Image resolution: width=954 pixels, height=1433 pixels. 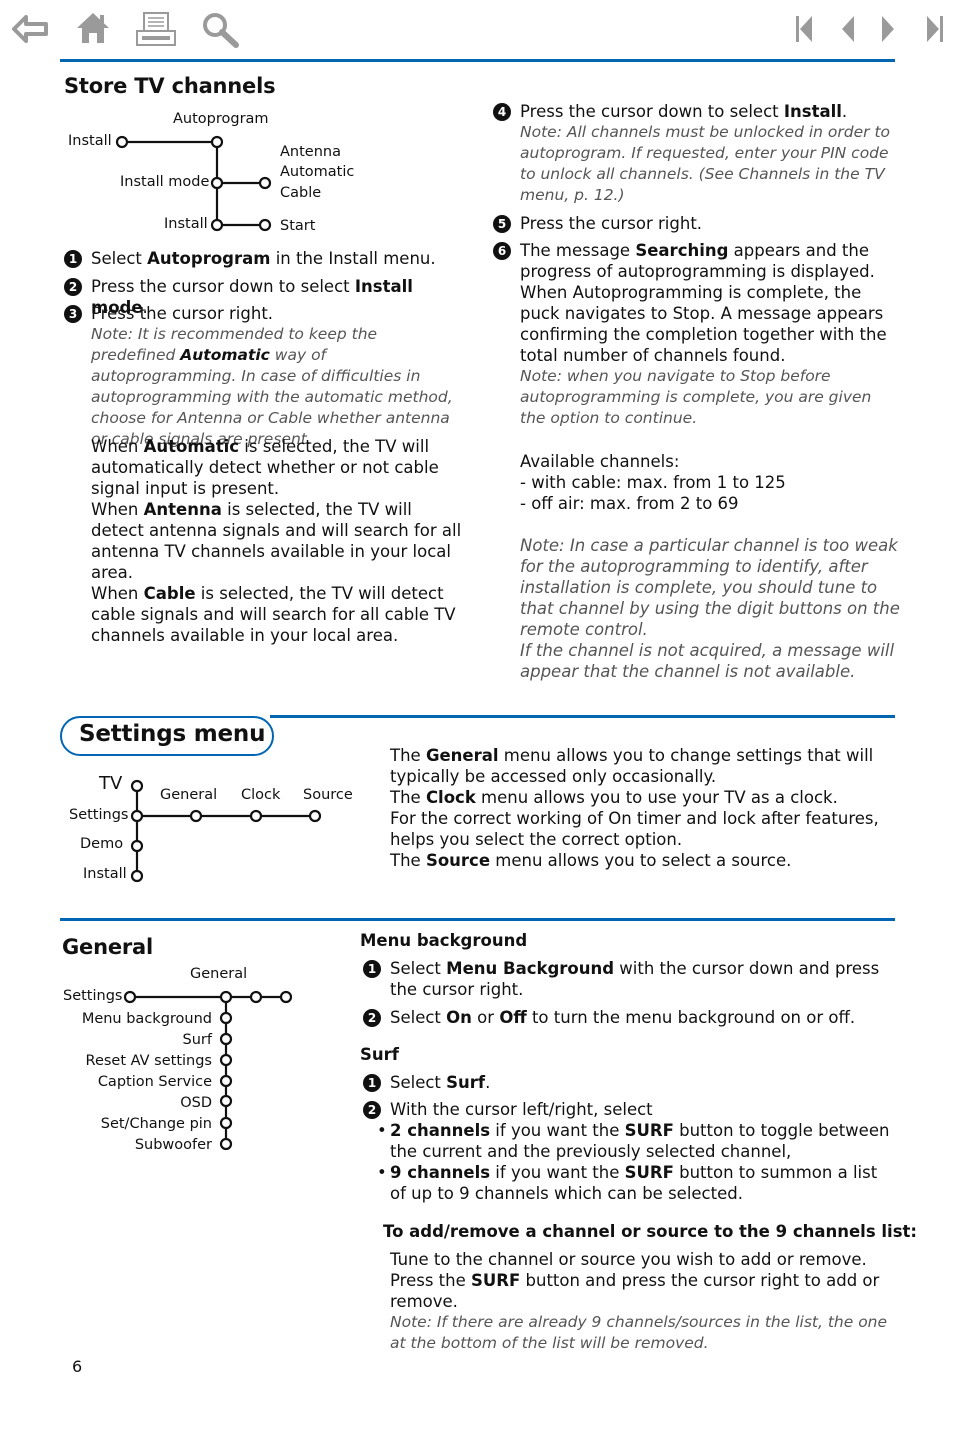 What do you see at coordinates (156, 1124) in the screenshot?
I see `diagram-label-set-change-pin: Set/Change pin` at bounding box center [156, 1124].